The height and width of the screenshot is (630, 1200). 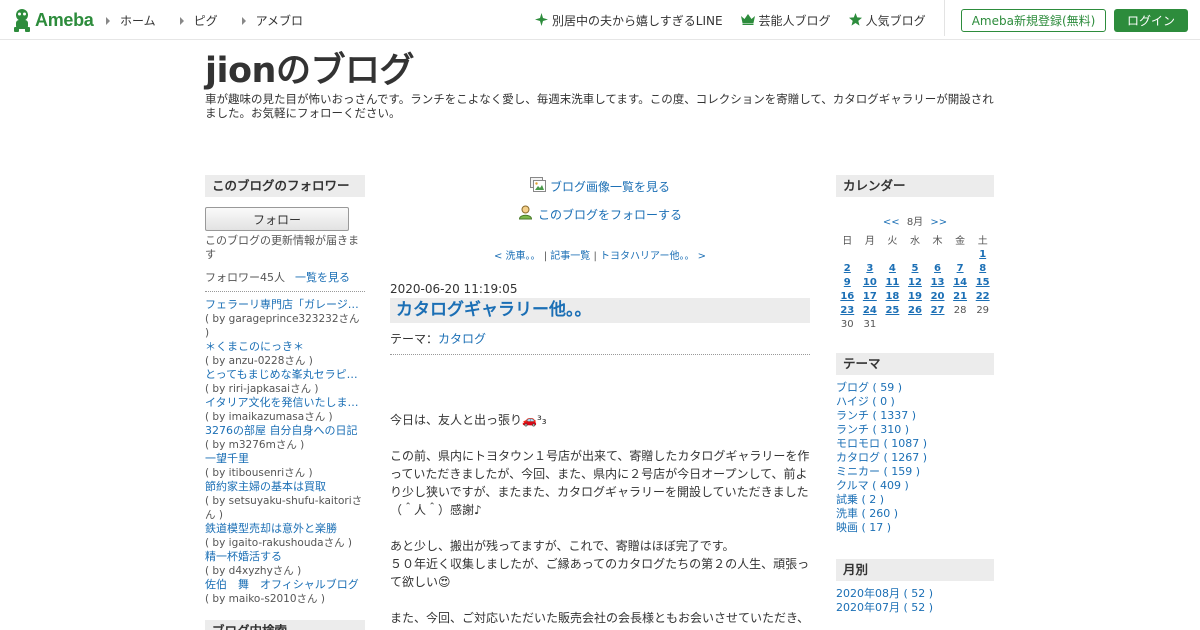 I want to click on calendar-day: 6, so click(x=937, y=268).